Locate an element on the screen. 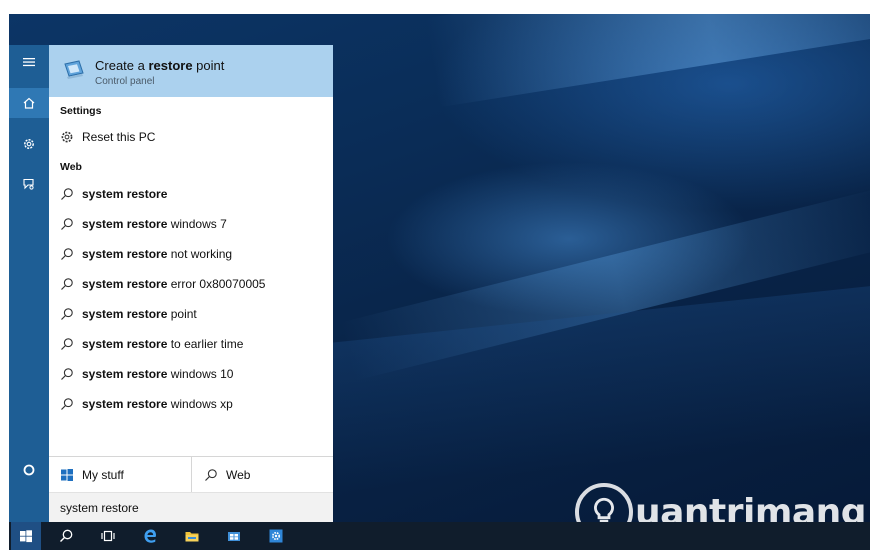  windows-logo-icon is located at coordinates (67, 475).